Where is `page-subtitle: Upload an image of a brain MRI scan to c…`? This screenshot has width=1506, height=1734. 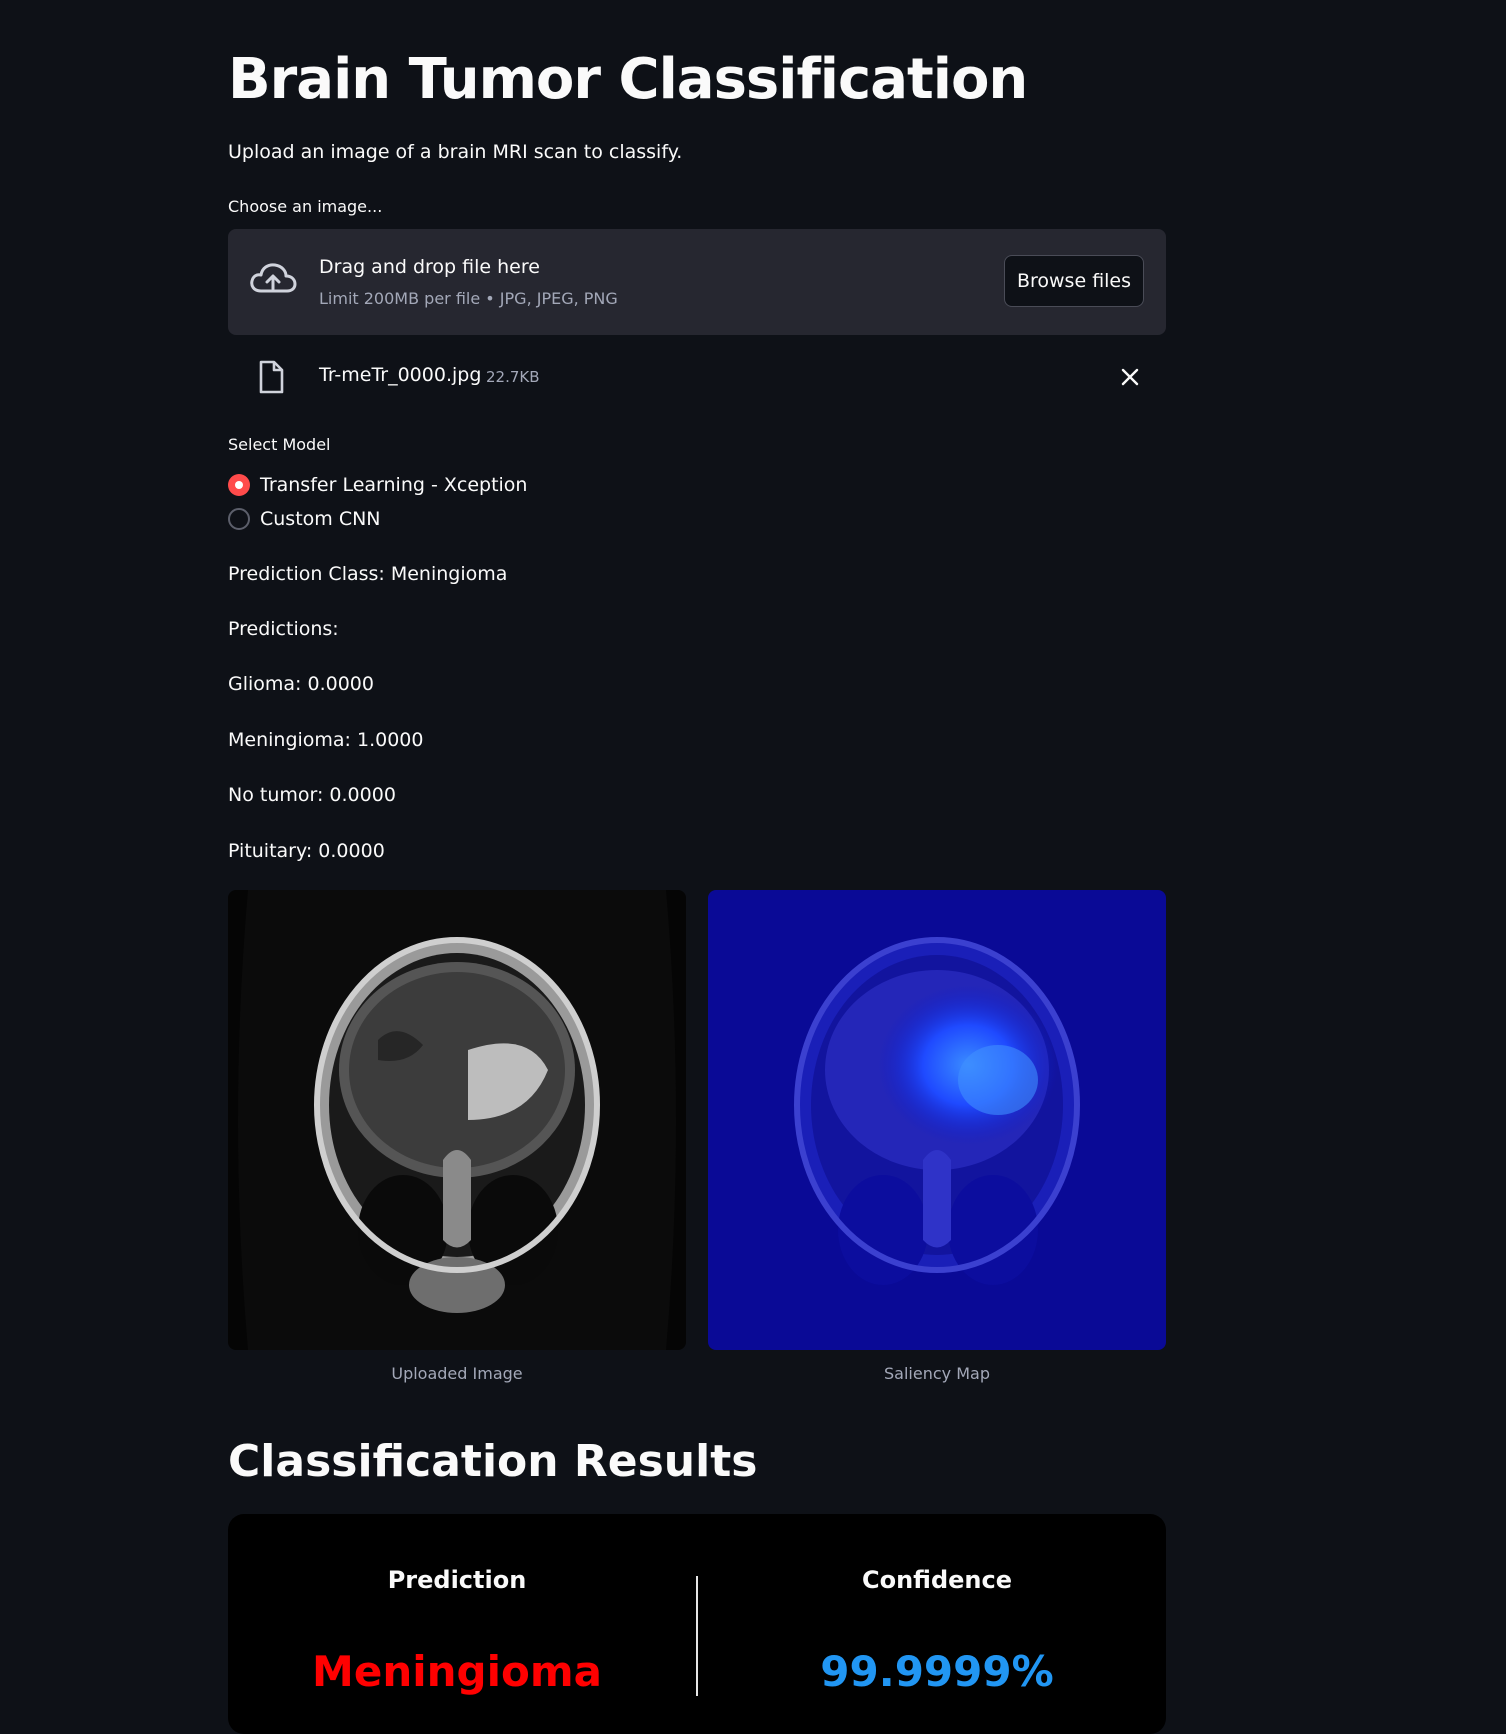 page-subtitle: Upload an image of a brain MRI scan to c… is located at coordinates (455, 152).